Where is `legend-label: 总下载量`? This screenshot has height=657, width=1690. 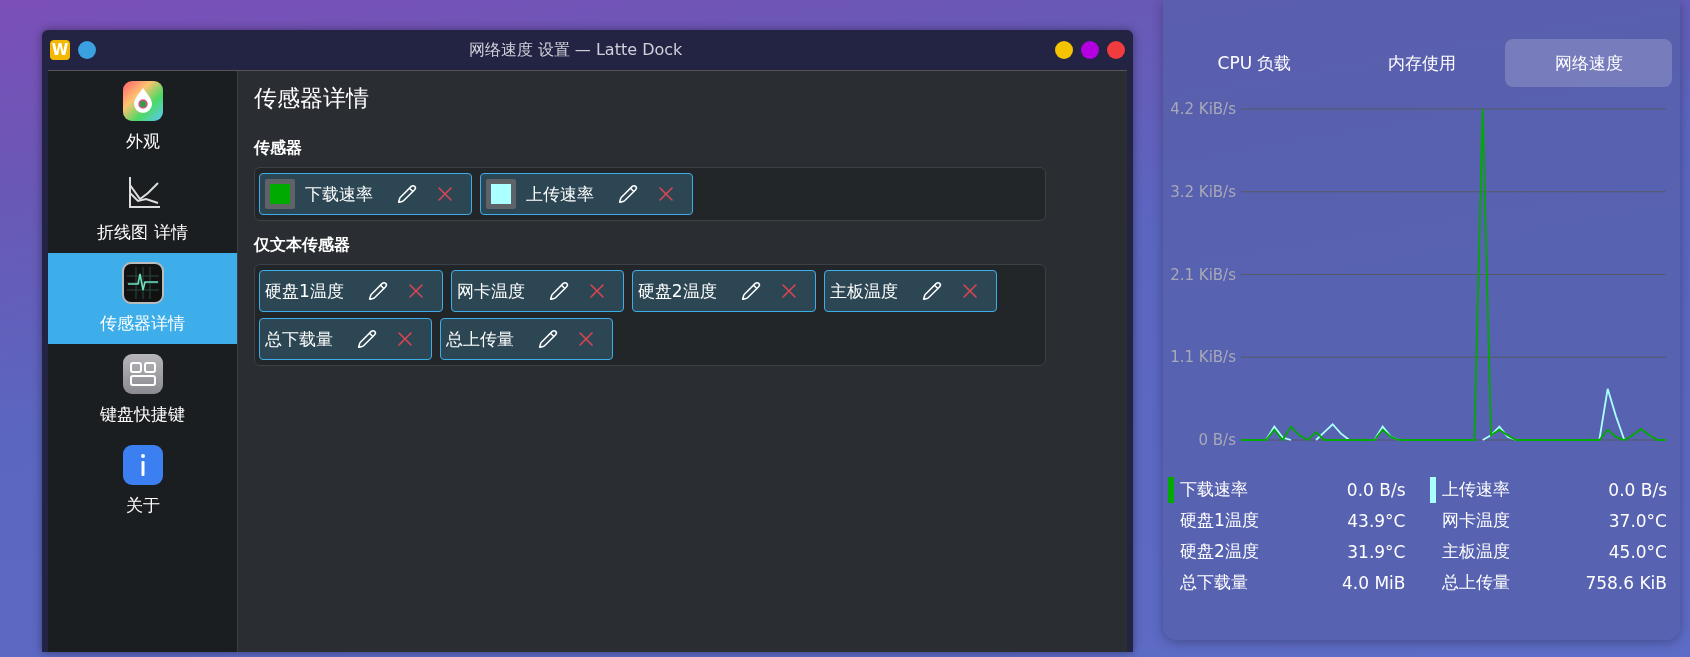 legend-label: 总下载量 is located at coordinates (1214, 582).